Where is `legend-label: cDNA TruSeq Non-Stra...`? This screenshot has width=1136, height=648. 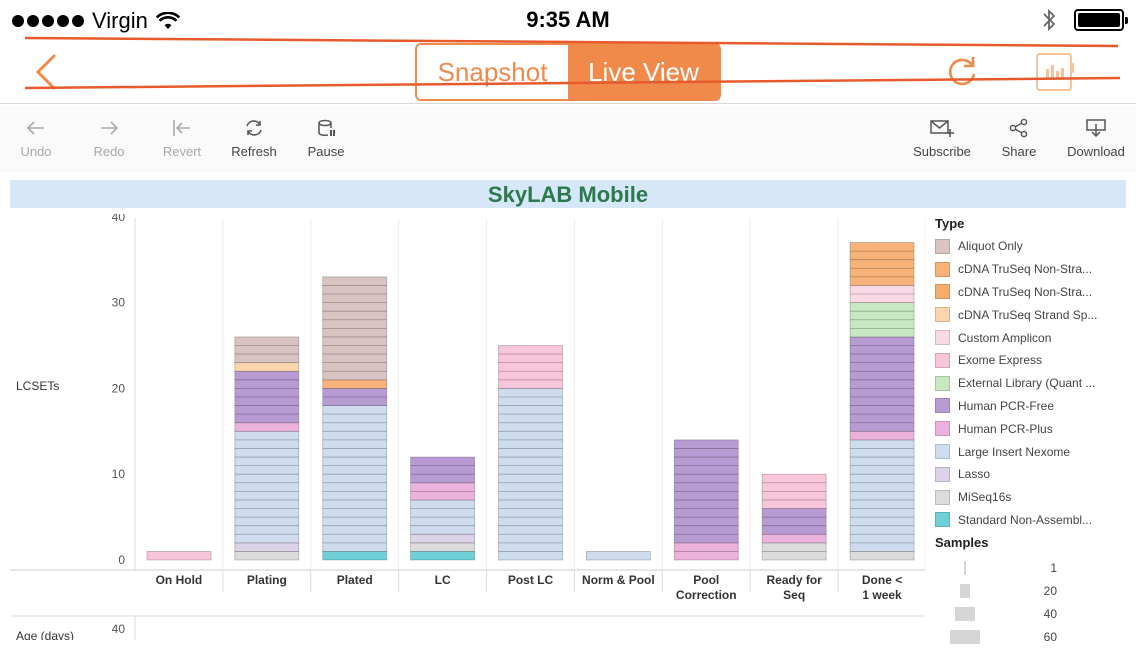
legend-label: cDNA TruSeq Non-Stra... is located at coordinates (1025, 291).